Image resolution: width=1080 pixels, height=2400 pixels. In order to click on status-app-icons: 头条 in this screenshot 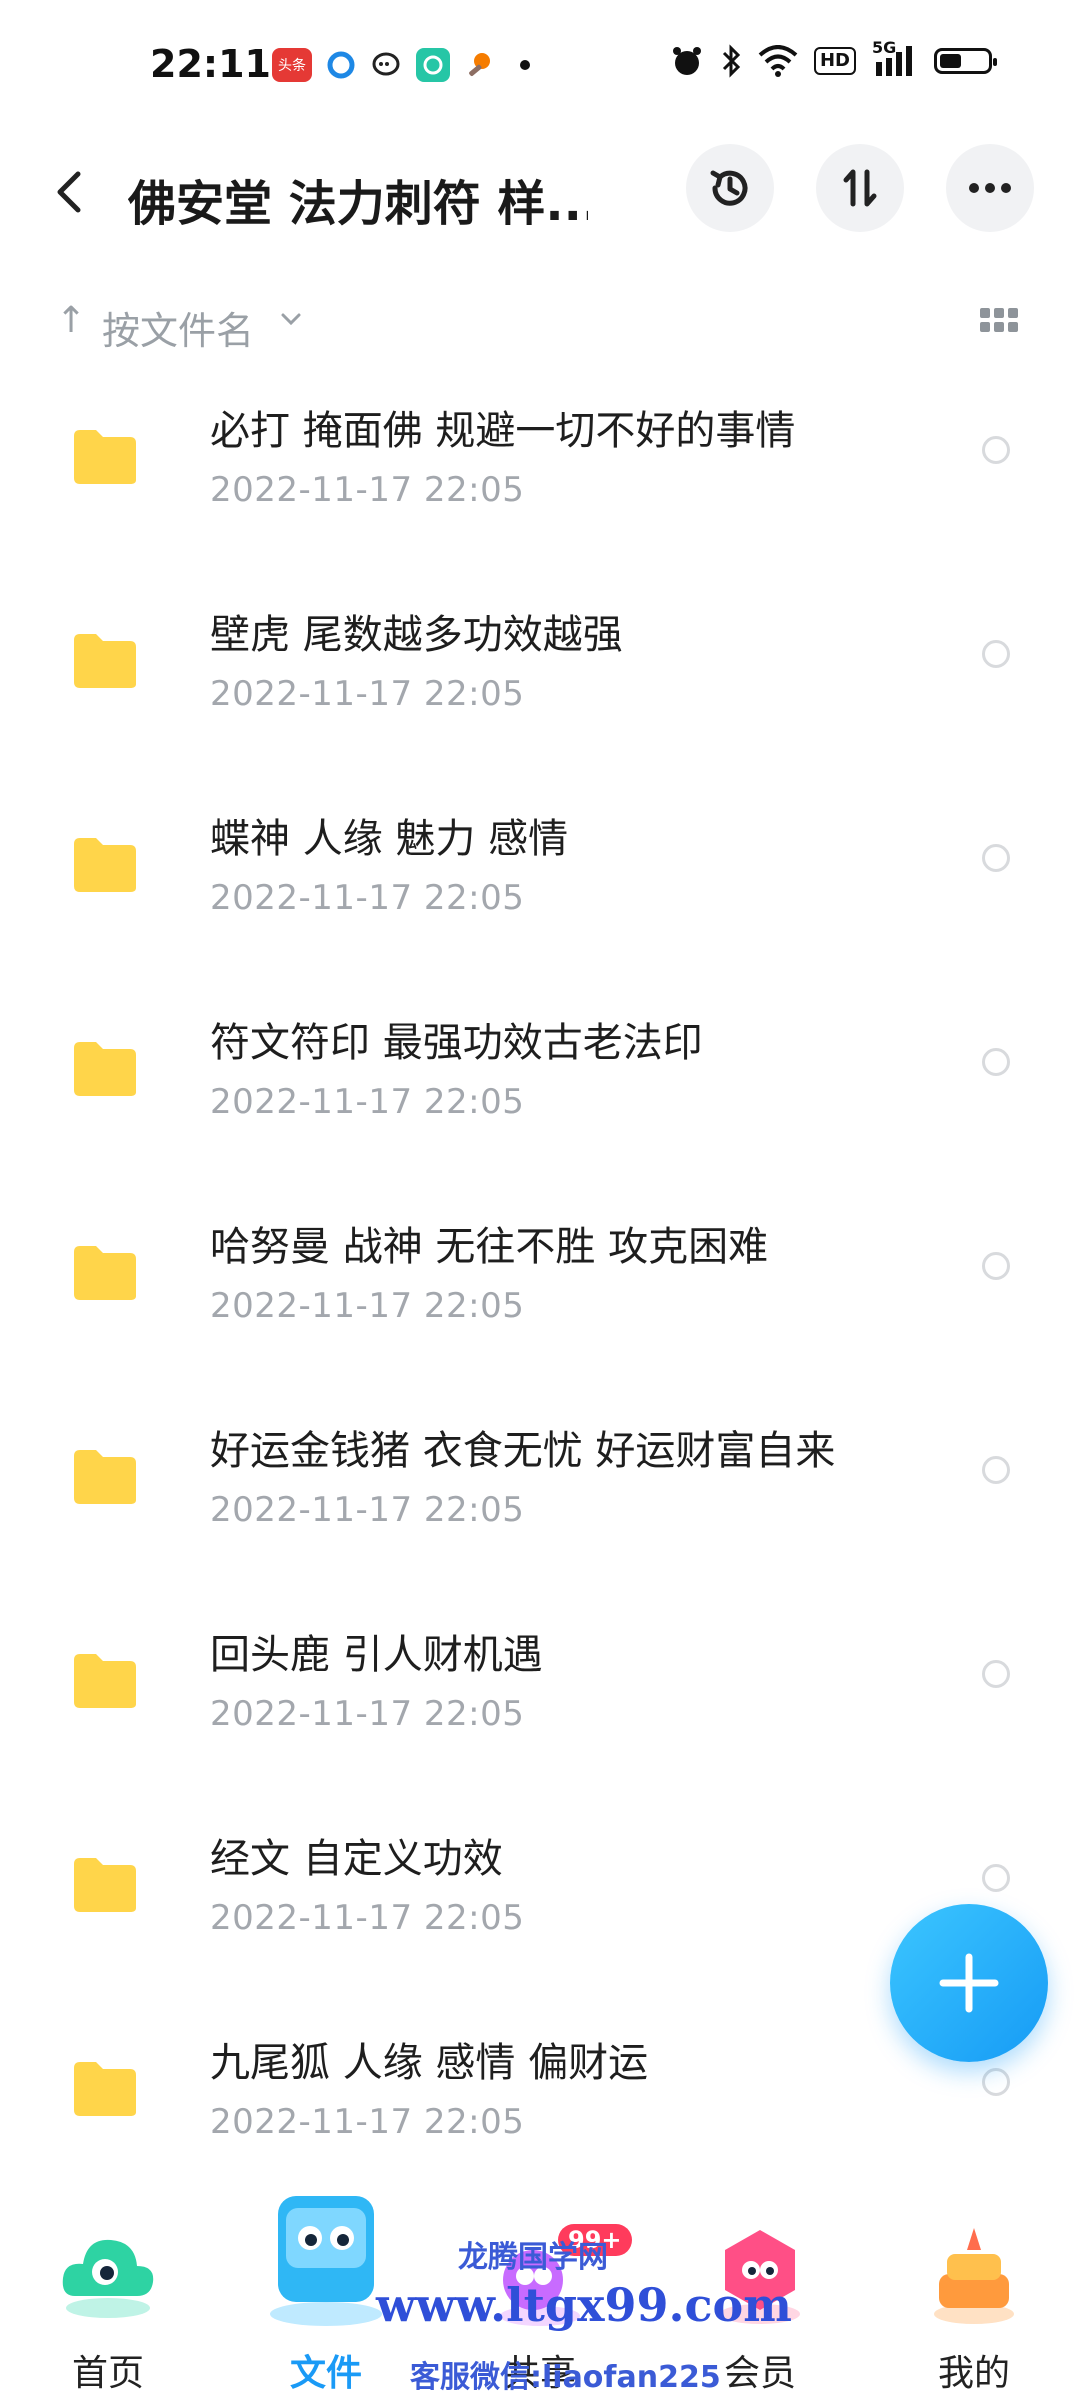, I will do `click(407, 65)`.